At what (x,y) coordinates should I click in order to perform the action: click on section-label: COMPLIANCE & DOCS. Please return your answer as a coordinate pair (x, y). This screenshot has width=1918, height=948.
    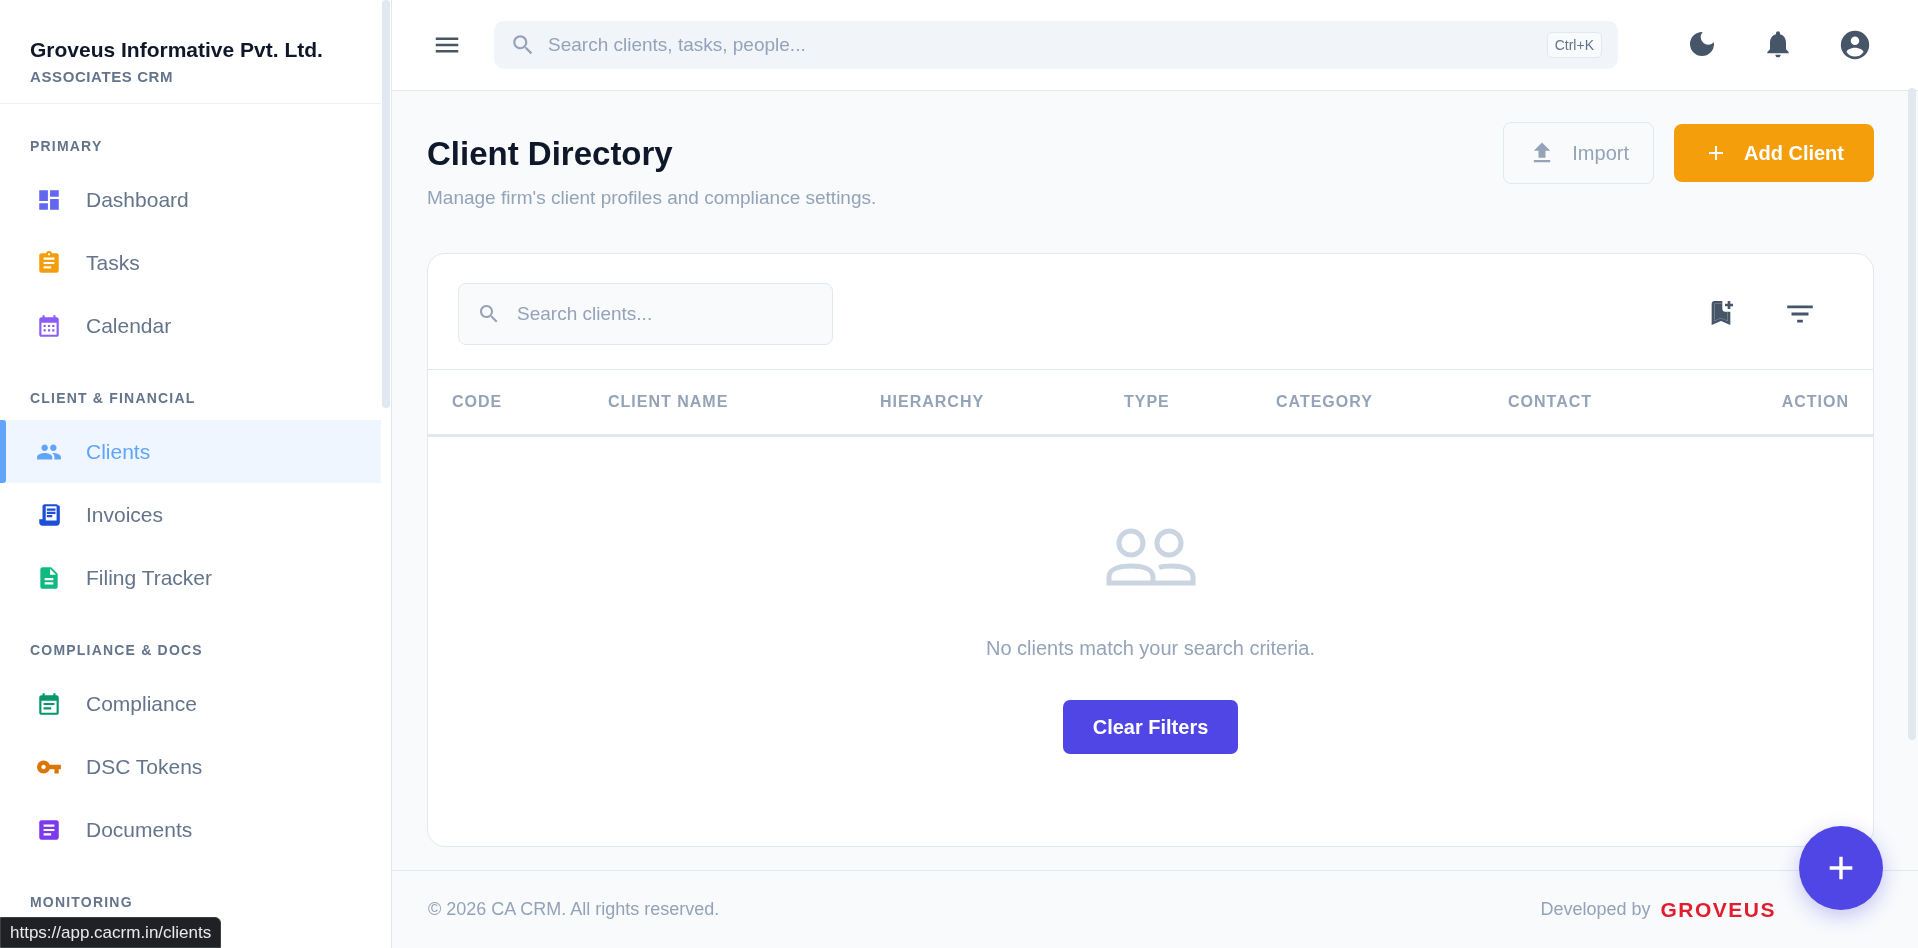
    Looking at the image, I should click on (116, 650).